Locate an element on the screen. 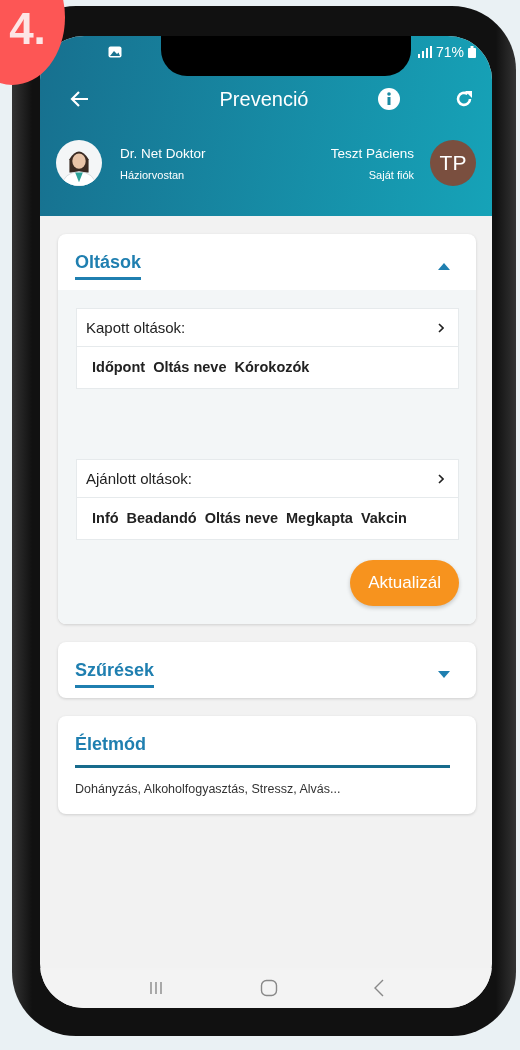 This screenshot has height=1050, width=520. image-icon is located at coordinates (115, 52).